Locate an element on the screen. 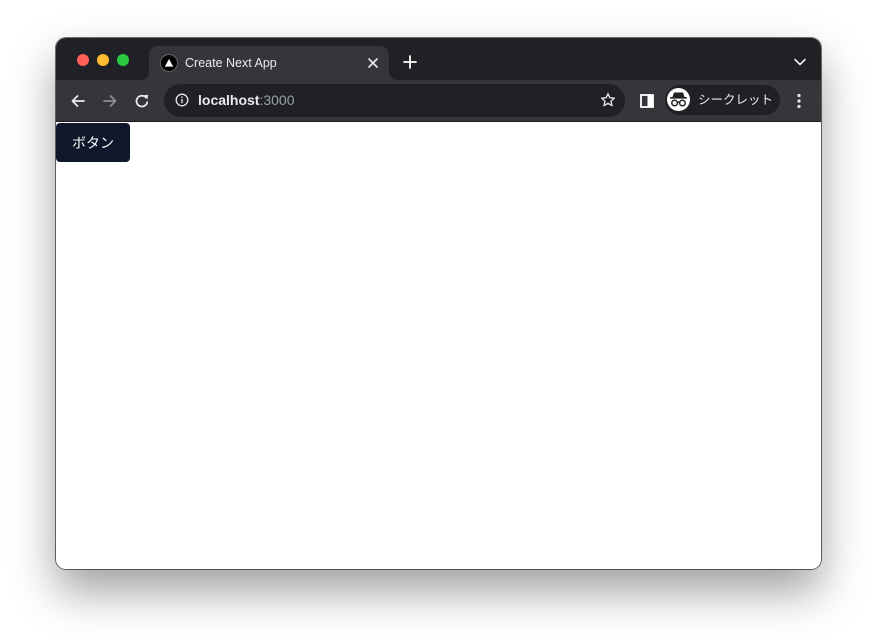 The height and width of the screenshot is (643, 877). toolbar: localhost:3000 シークレット is located at coordinates (438, 101).